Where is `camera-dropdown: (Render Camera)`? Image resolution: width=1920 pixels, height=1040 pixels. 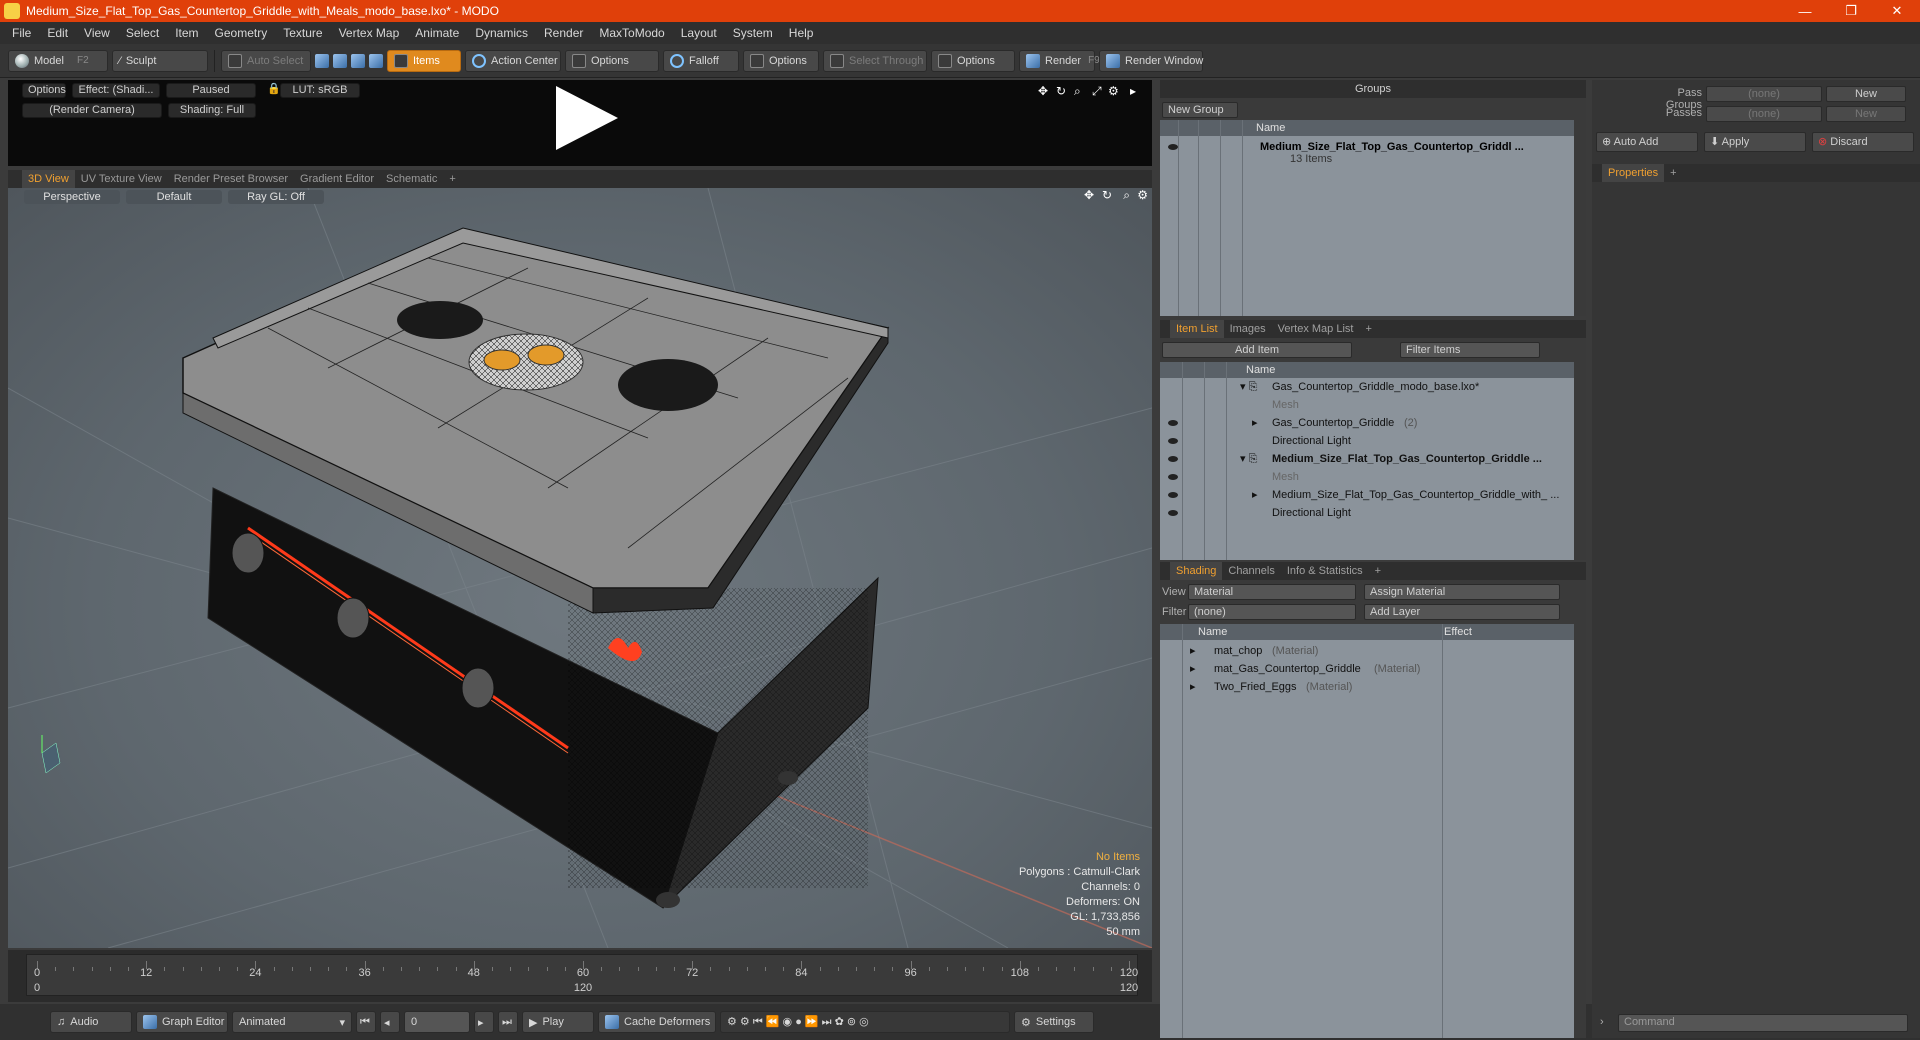 camera-dropdown: (Render Camera) is located at coordinates (92, 110).